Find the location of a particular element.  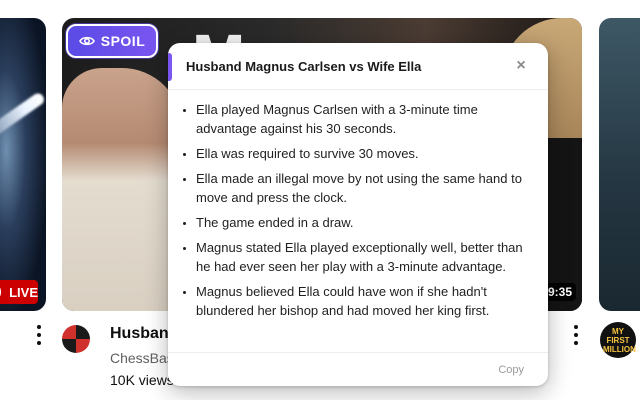

eye-icon is located at coordinates (86, 41).